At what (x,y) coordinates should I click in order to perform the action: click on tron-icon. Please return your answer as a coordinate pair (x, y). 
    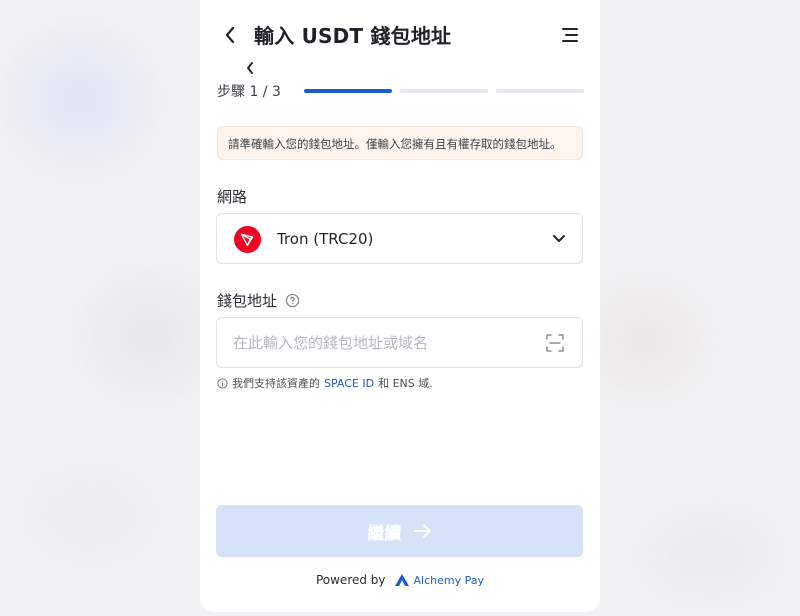
    Looking at the image, I should click on (247, 239).